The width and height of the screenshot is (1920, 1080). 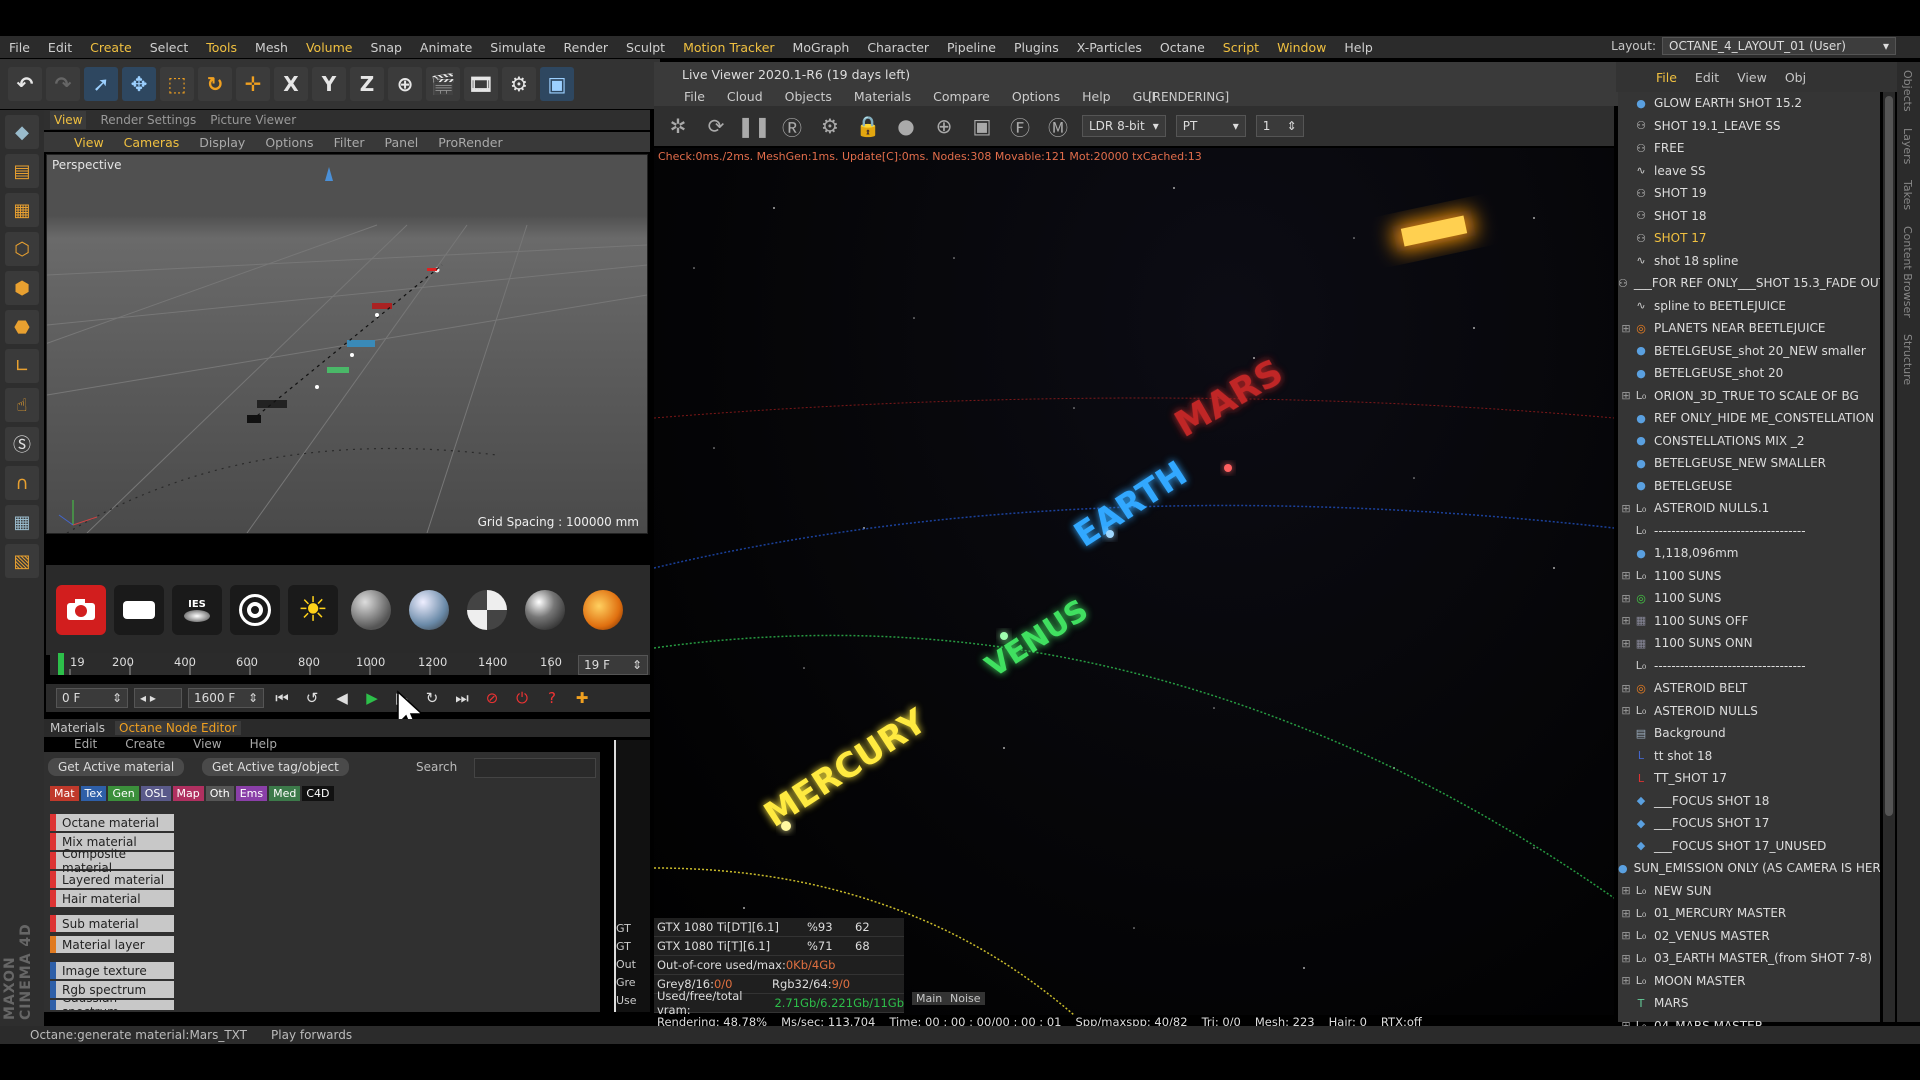 I want to click on viewport-menu-prorender: ProRender, so click(x=470, y=142).